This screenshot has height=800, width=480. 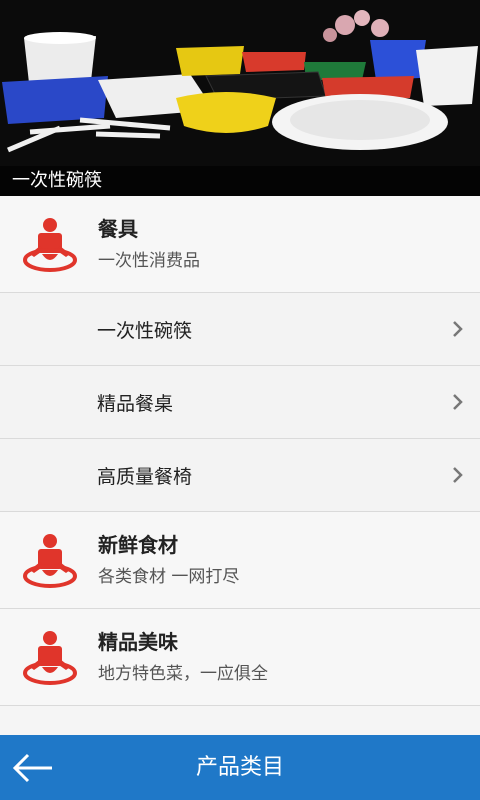 I want to click on subcategory-label: 高质量餐椅, so click(x=145, y=476).